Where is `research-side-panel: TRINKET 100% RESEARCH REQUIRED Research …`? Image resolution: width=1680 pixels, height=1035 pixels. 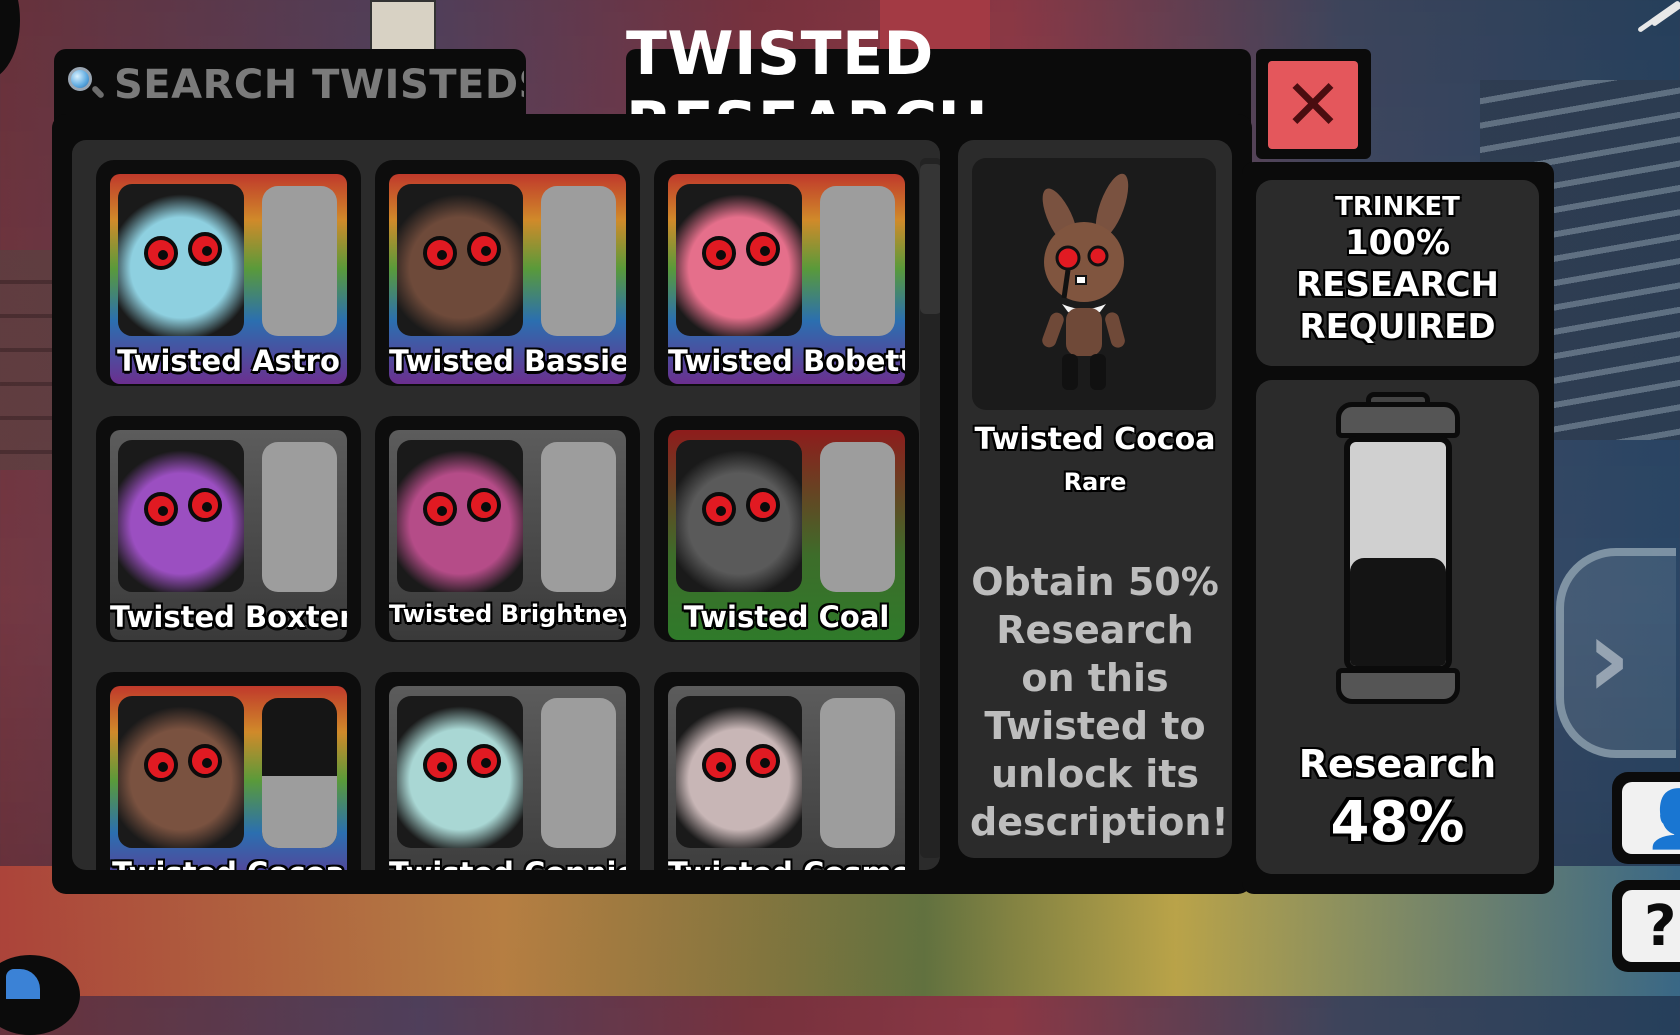
research-side-panel: TRINKET 100% RESEARCH REQUIRED Research … is located at coordinates (1398, 528).